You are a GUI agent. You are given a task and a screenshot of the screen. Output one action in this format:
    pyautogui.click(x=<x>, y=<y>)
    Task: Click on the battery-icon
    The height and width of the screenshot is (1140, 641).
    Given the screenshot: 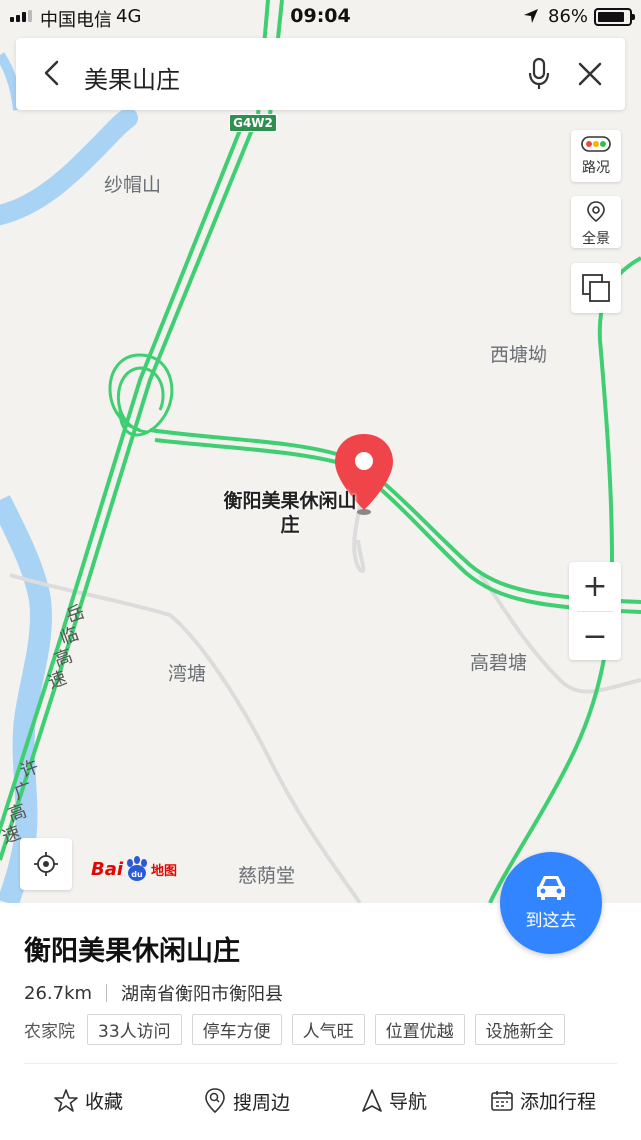 What is the action you would take?
    pyautogui.click(x=614, y=17)
    